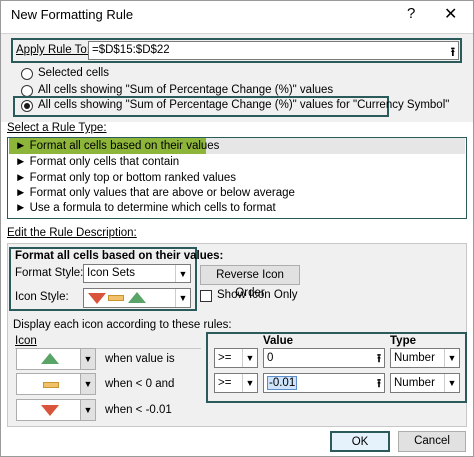 The image size is (474, 457). I want to click on type-column-header: Type, so click(403, 341).